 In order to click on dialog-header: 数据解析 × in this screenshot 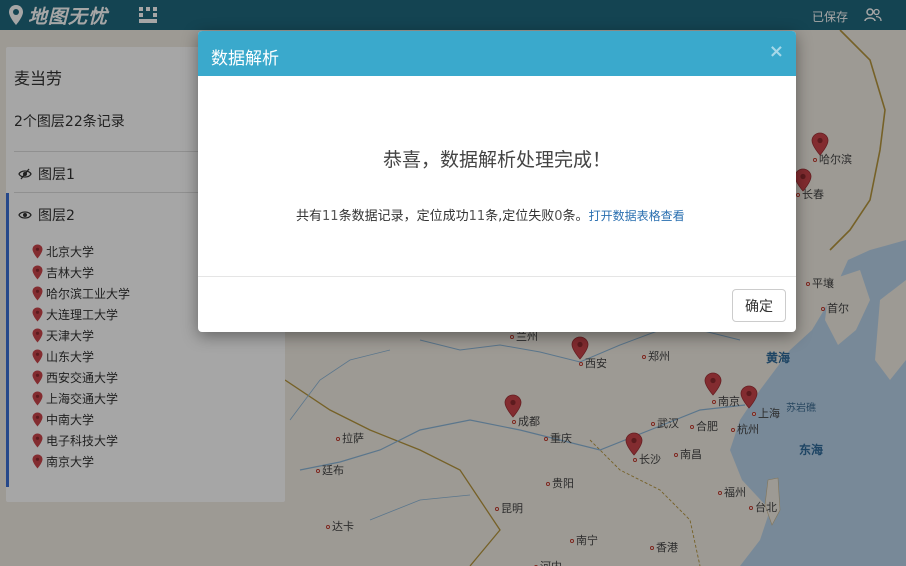, I will do `click(497, 53)`.